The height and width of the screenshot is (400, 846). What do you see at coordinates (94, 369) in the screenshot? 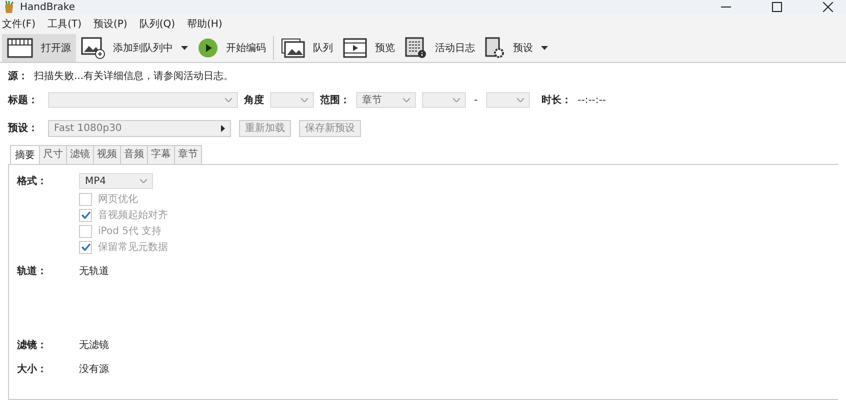
I see `size-value: 没有源` at bounding box center [94, 369].